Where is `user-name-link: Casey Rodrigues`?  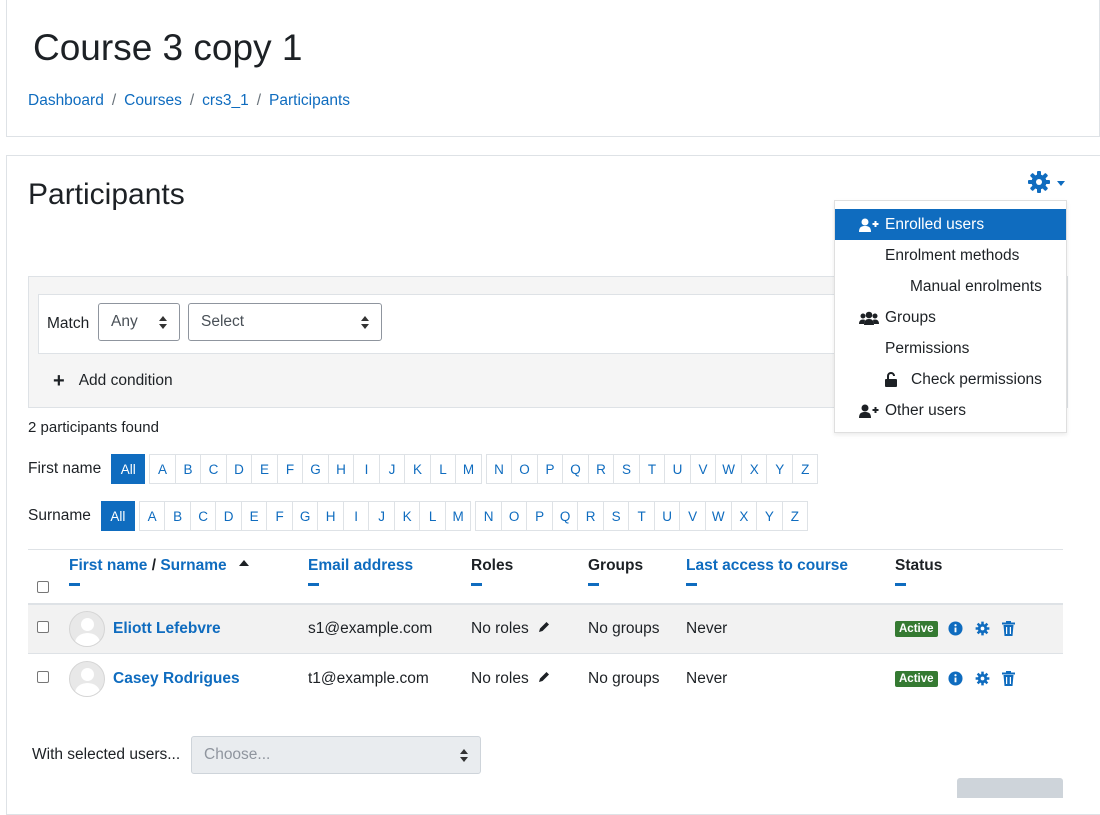
user-name-link: Casey Rodrigues is located at coordinates (176, 678).